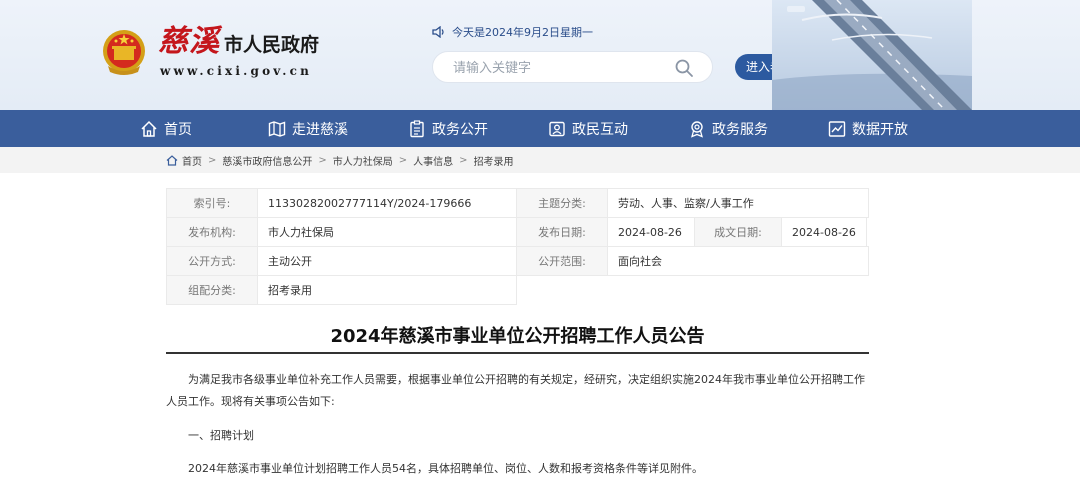 The height and width of the screenshot is (494, 1080). Describe the element at coordinates (272, 45) in the screenshot. I see `site-title-suffix: 市人民政府` at that location.